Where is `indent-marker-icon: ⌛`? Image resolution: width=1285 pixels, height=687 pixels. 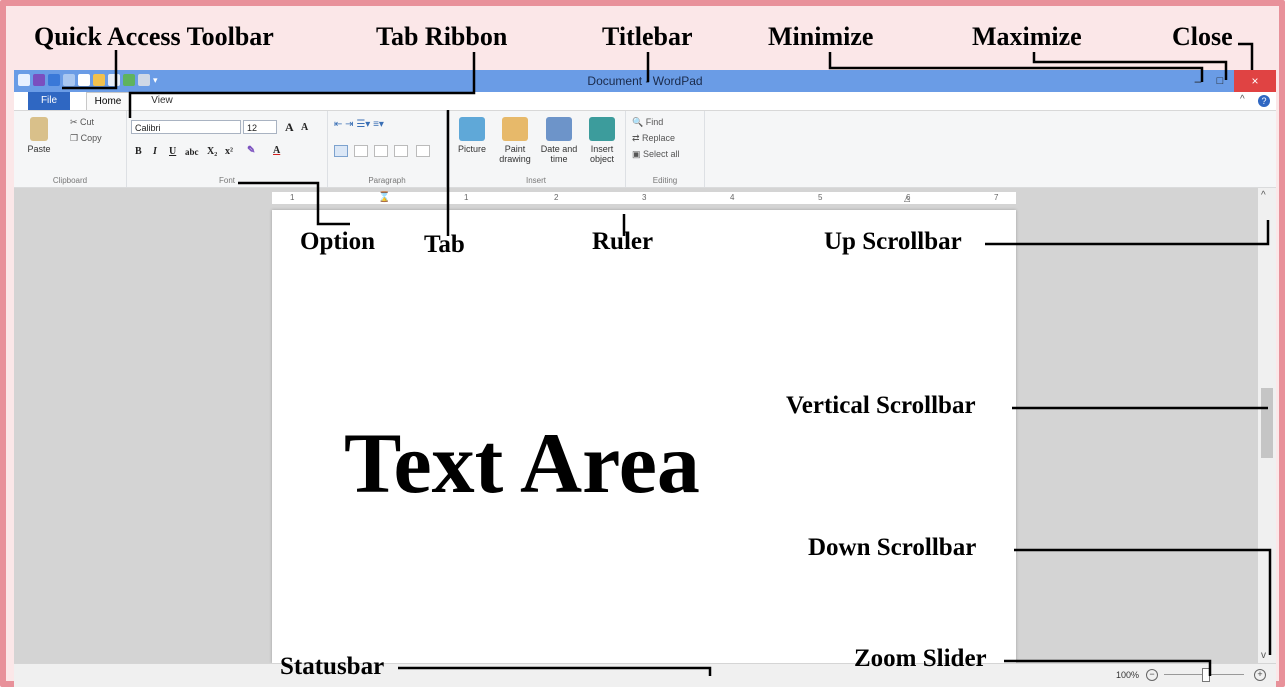
indent-marker-icon: ⌛ is located at coordinates (384, 197).